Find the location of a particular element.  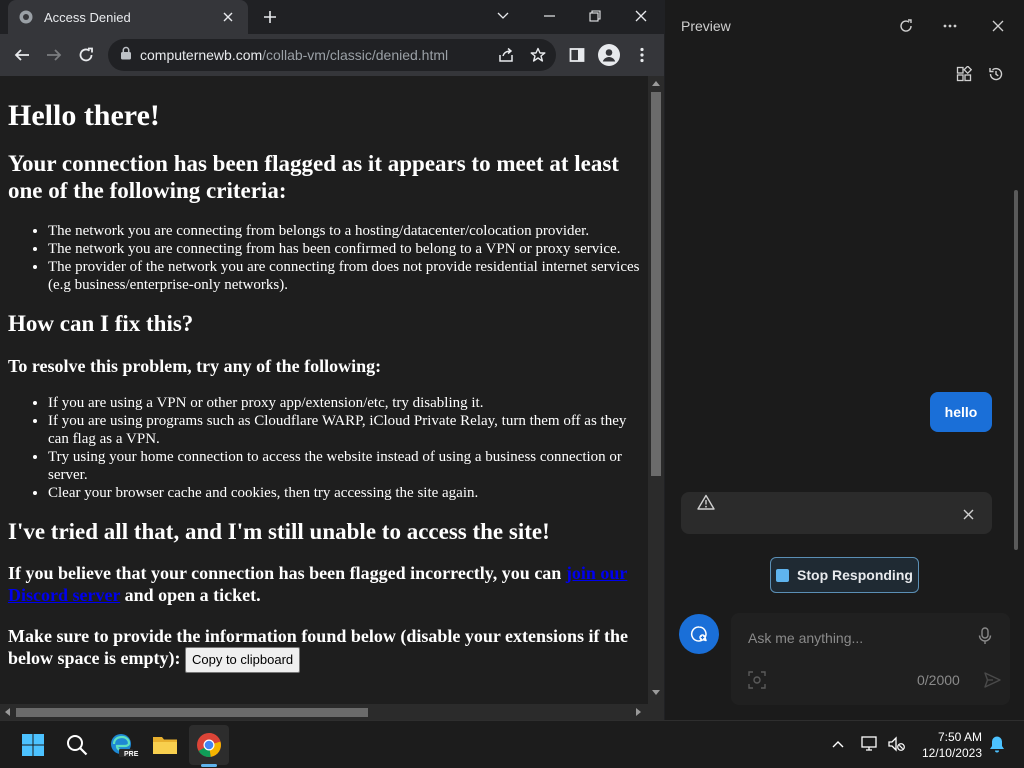

search-icon is located at coordinates (77, 745).